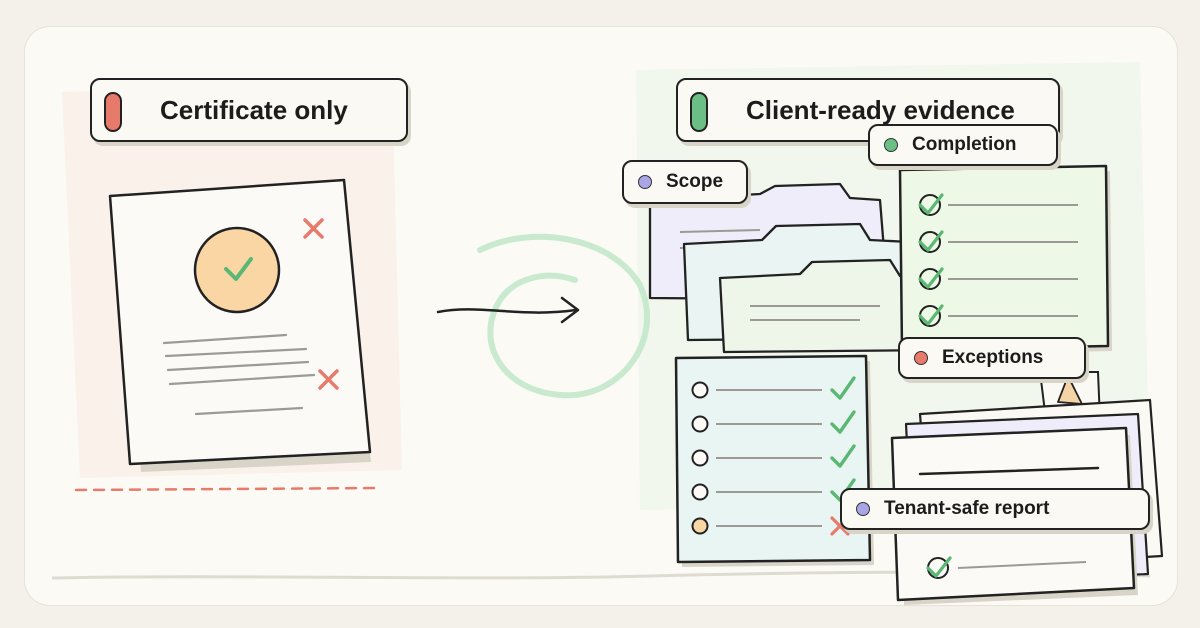  I want to click on tenant-report-dot, so click(863, 509).